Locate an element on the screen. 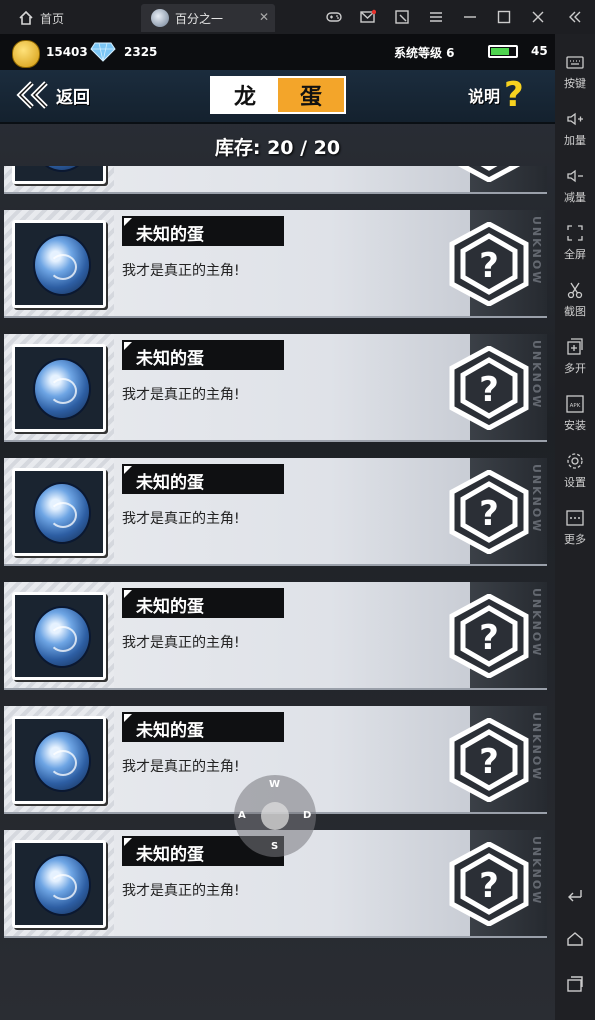 This screenshot has width=595, height=1020. scissors-icon is located at coordinates (575, 290).